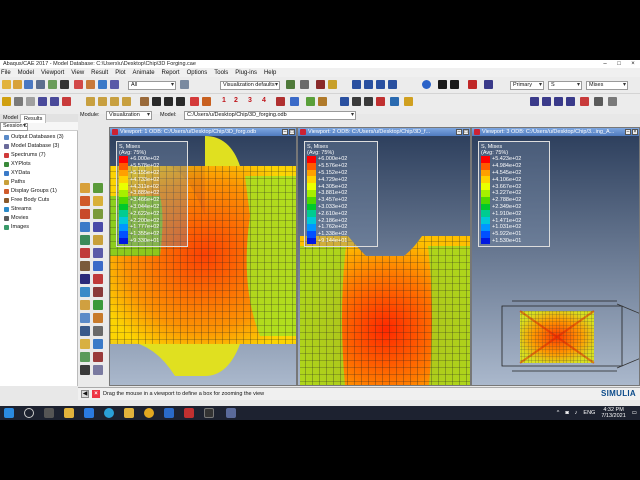 This screenshot has width=640, height=480. I want to click on menu-plot: Plot, so click(120, 73).